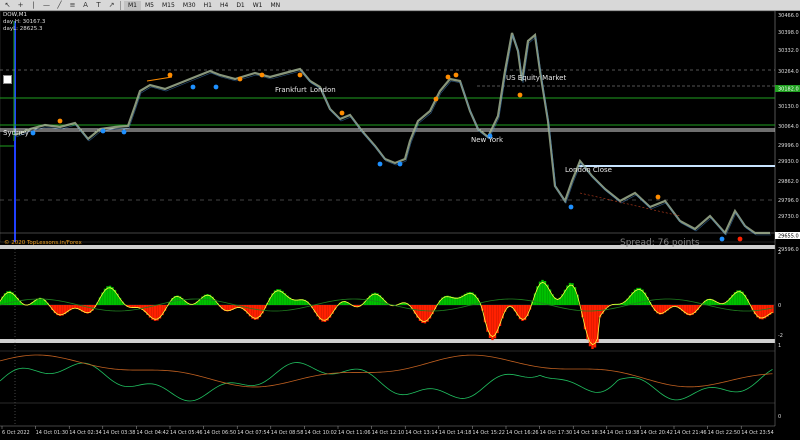 The width and height of the screenshot is (800, 440). I want to click on time-axis-label: 14 Oct 08:58, so click(287, 433).